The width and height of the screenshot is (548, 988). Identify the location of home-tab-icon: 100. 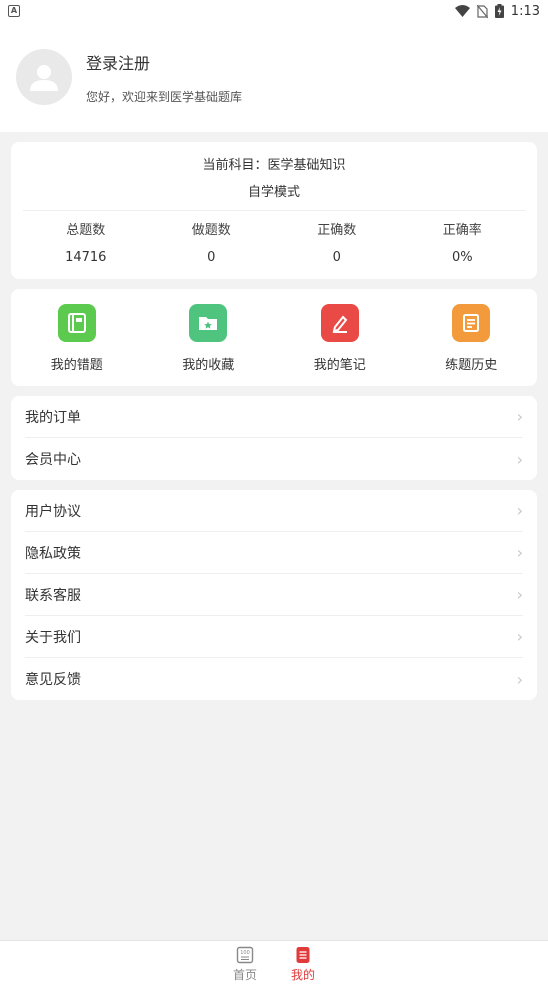
(245, 955).